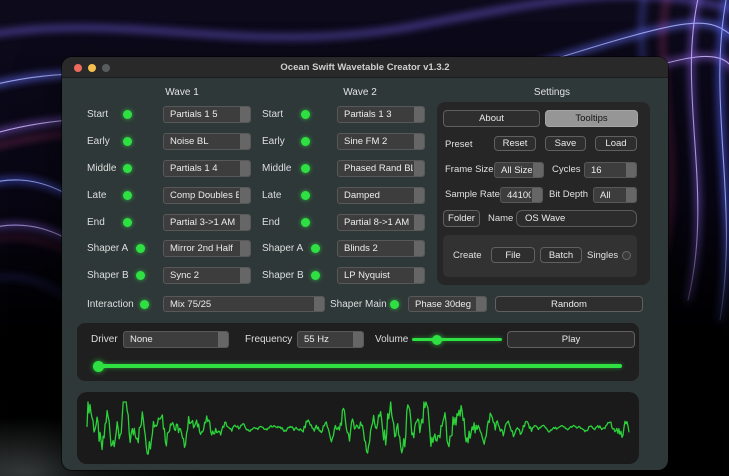 Image resolution: width=729 pixels, height=476 pixels. Describe the element at coordinates (185, 275) in the screenshot. I see `dropdown-value: Sync 2` at that location.